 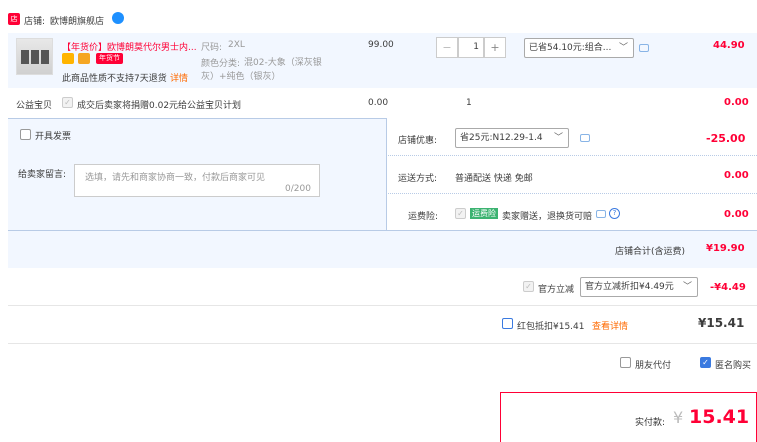 I want to click on charity-subtotal: 0.00, so click(x=736, y=102).